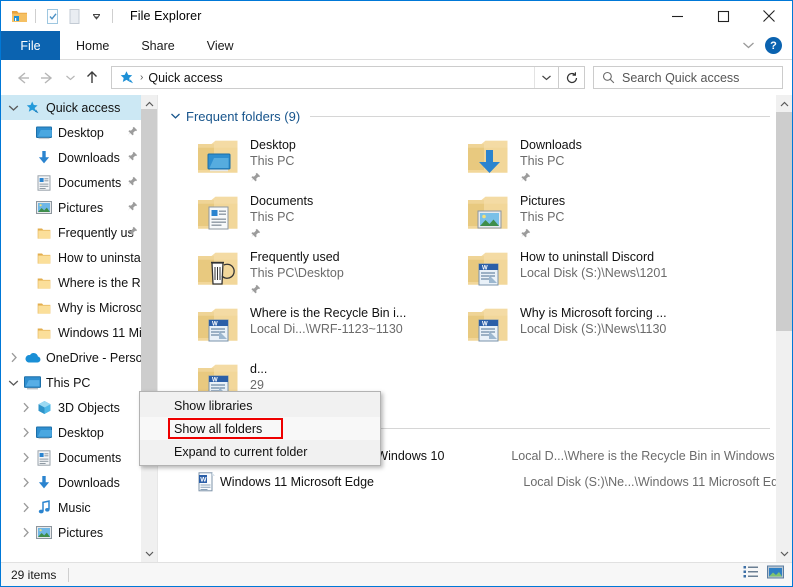 The height and width of the screenshot is (587, 793). I want to click on refresh-button, so click(572, 77).